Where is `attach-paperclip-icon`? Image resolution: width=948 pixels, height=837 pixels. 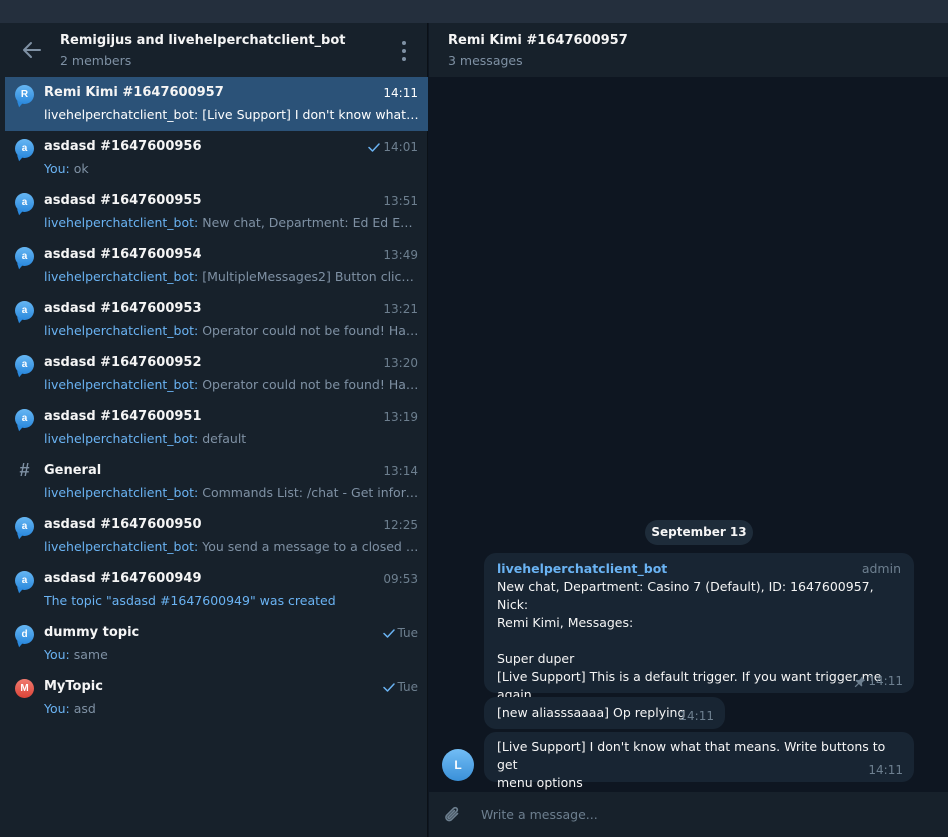
attach-paperclip-icon is located at coordinates (452, 815).